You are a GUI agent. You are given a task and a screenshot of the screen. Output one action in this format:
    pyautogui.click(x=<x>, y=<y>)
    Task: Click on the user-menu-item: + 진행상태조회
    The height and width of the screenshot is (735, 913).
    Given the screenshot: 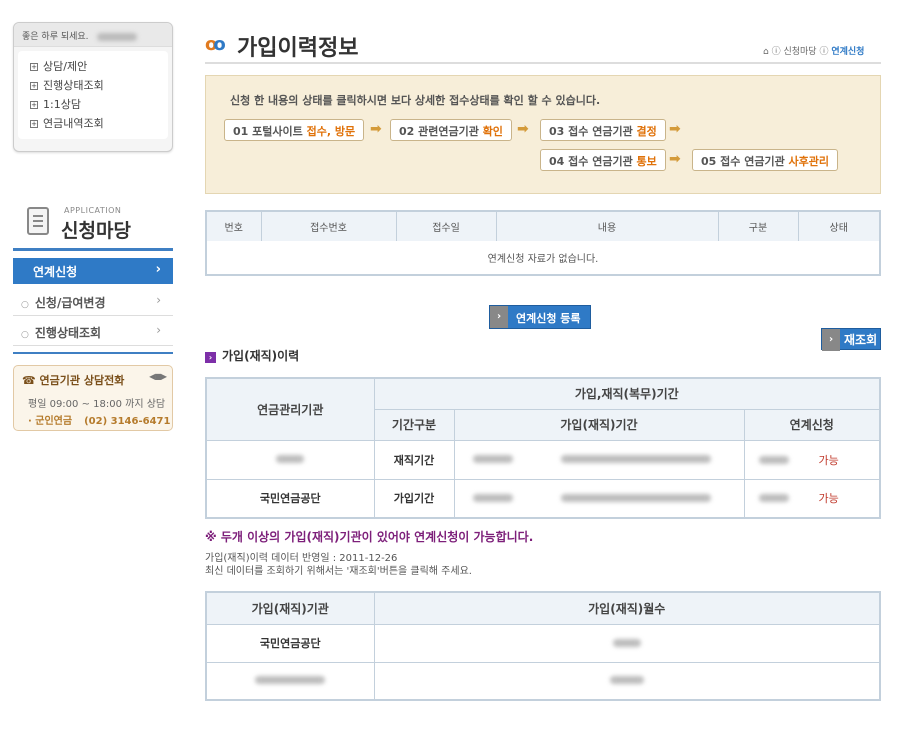 What is the action you would take?
    pyautogui.click(x=93, y=85)
    